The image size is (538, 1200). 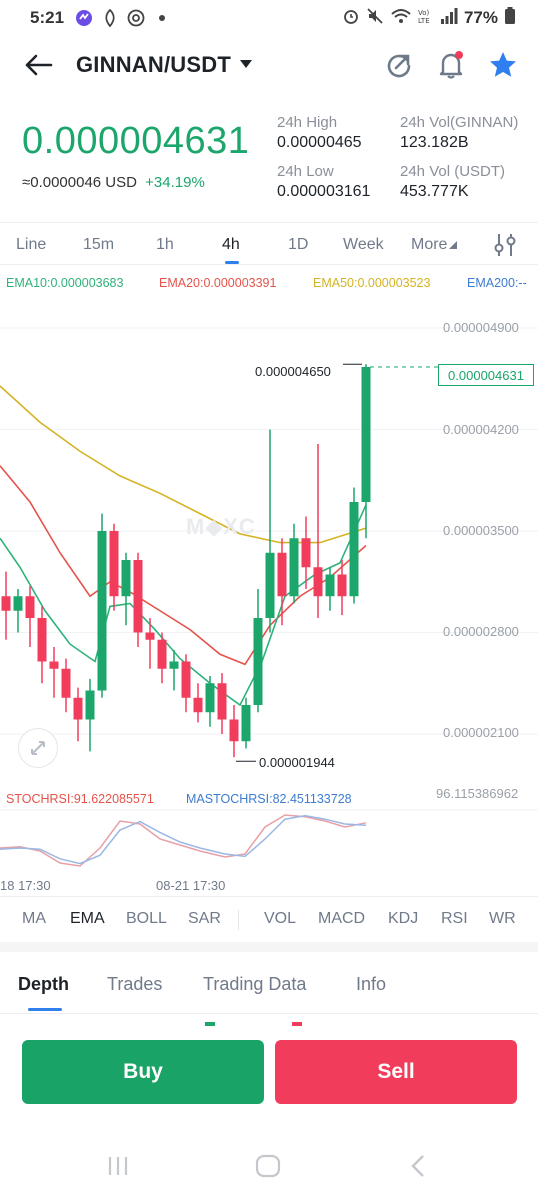 I want to click on tf-15m: 15m, so click(x=98, y=245).